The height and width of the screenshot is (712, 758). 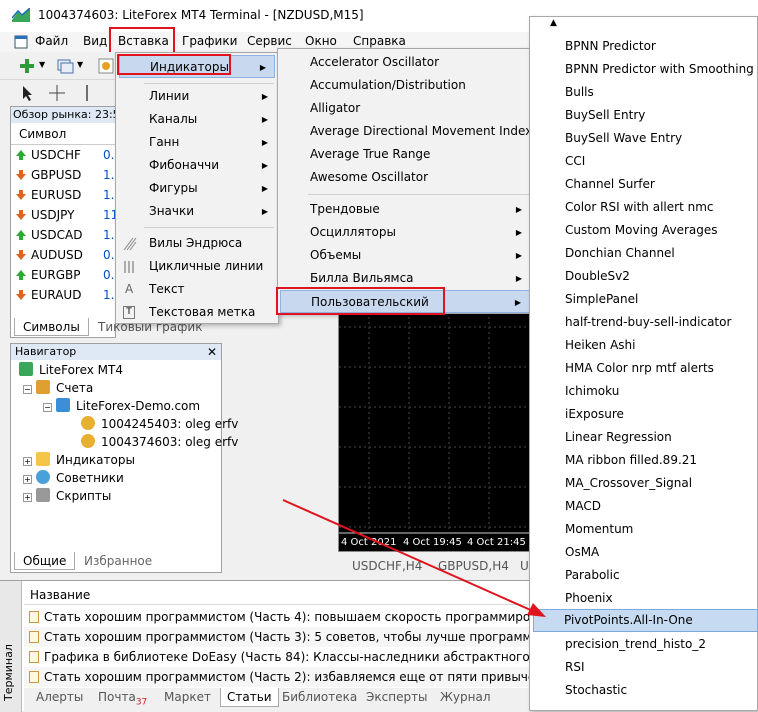 I want to click on chart-tab-gbpusd: GBPUSD,H4, so click(x=473, y=566).